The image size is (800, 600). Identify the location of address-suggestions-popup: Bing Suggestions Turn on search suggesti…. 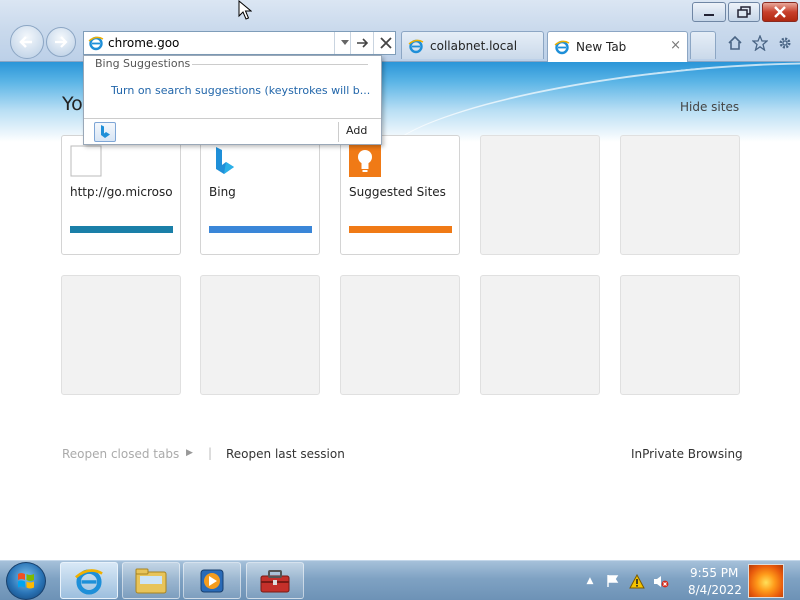
(232, 100).